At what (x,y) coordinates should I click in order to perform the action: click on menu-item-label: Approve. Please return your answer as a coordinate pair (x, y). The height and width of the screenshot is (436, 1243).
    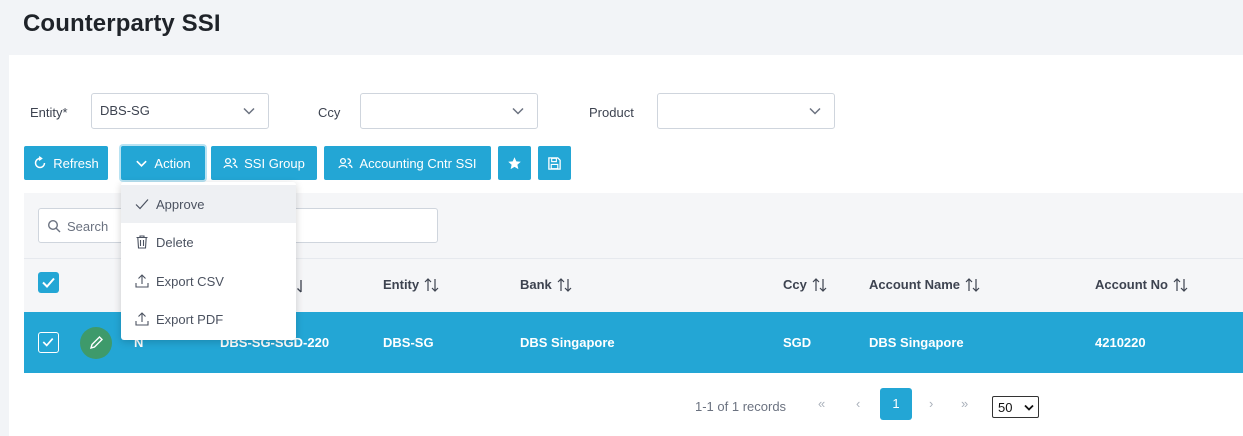
    Looking at the image, I should click on (180, 204).